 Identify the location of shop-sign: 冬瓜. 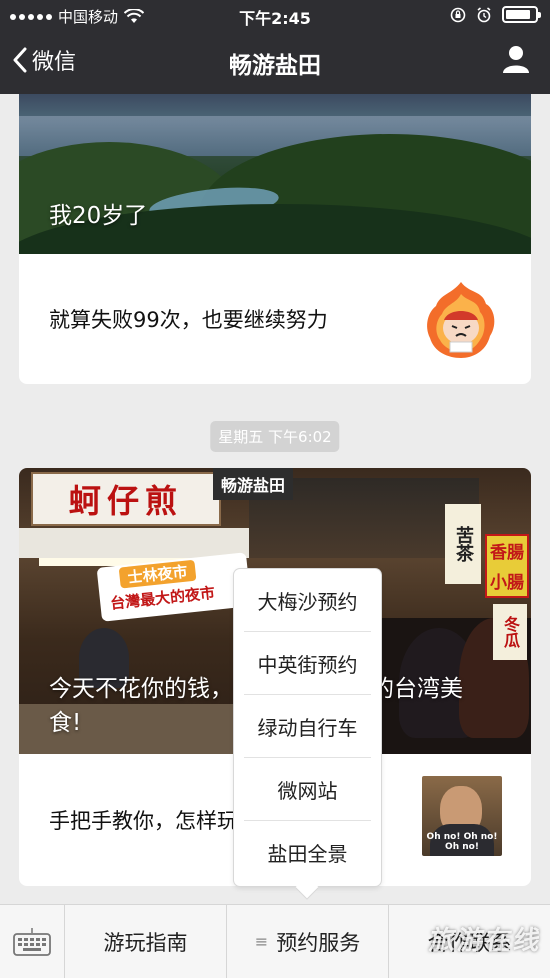
(510, 632).